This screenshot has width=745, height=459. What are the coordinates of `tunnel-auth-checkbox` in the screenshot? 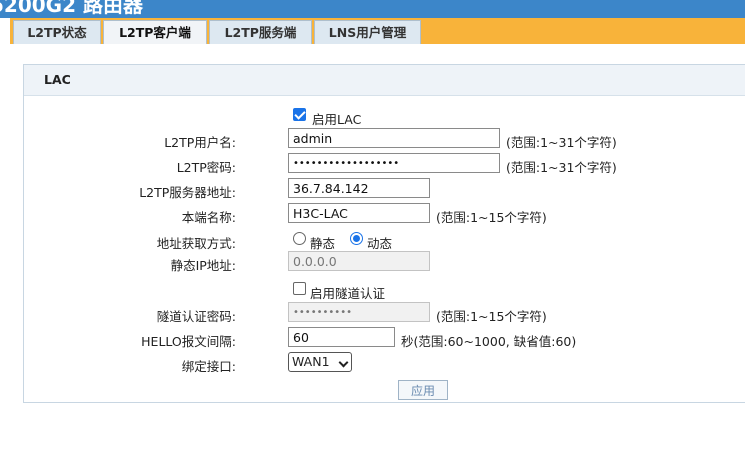 It's located at (299, 288).